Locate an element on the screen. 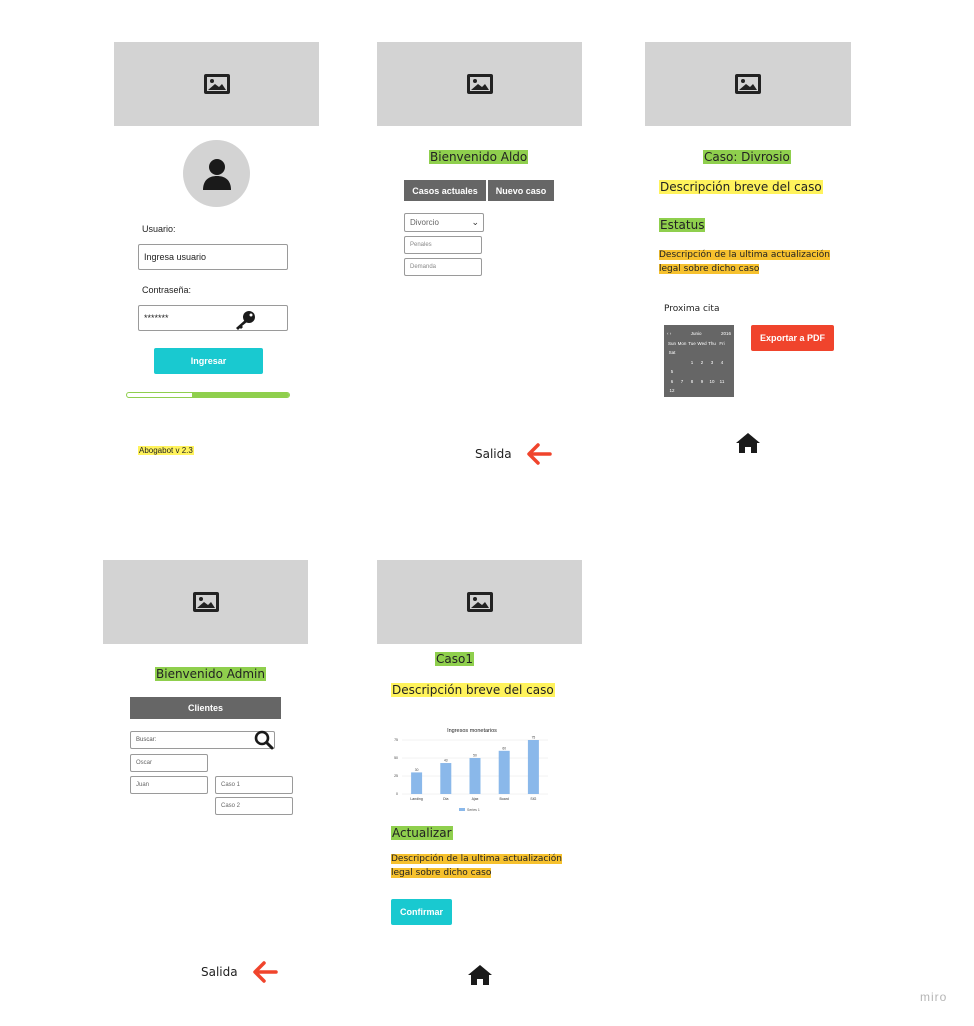  exit-label: Salida is located at coordinates (493, 454).